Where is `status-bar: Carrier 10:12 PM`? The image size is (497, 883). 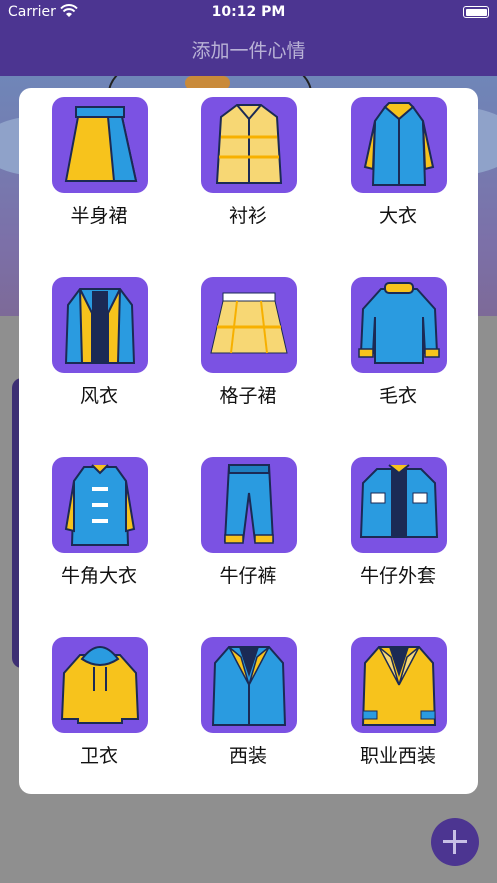
status-bar: Carrier 10:12 PM is located at coordinates (248, 13).